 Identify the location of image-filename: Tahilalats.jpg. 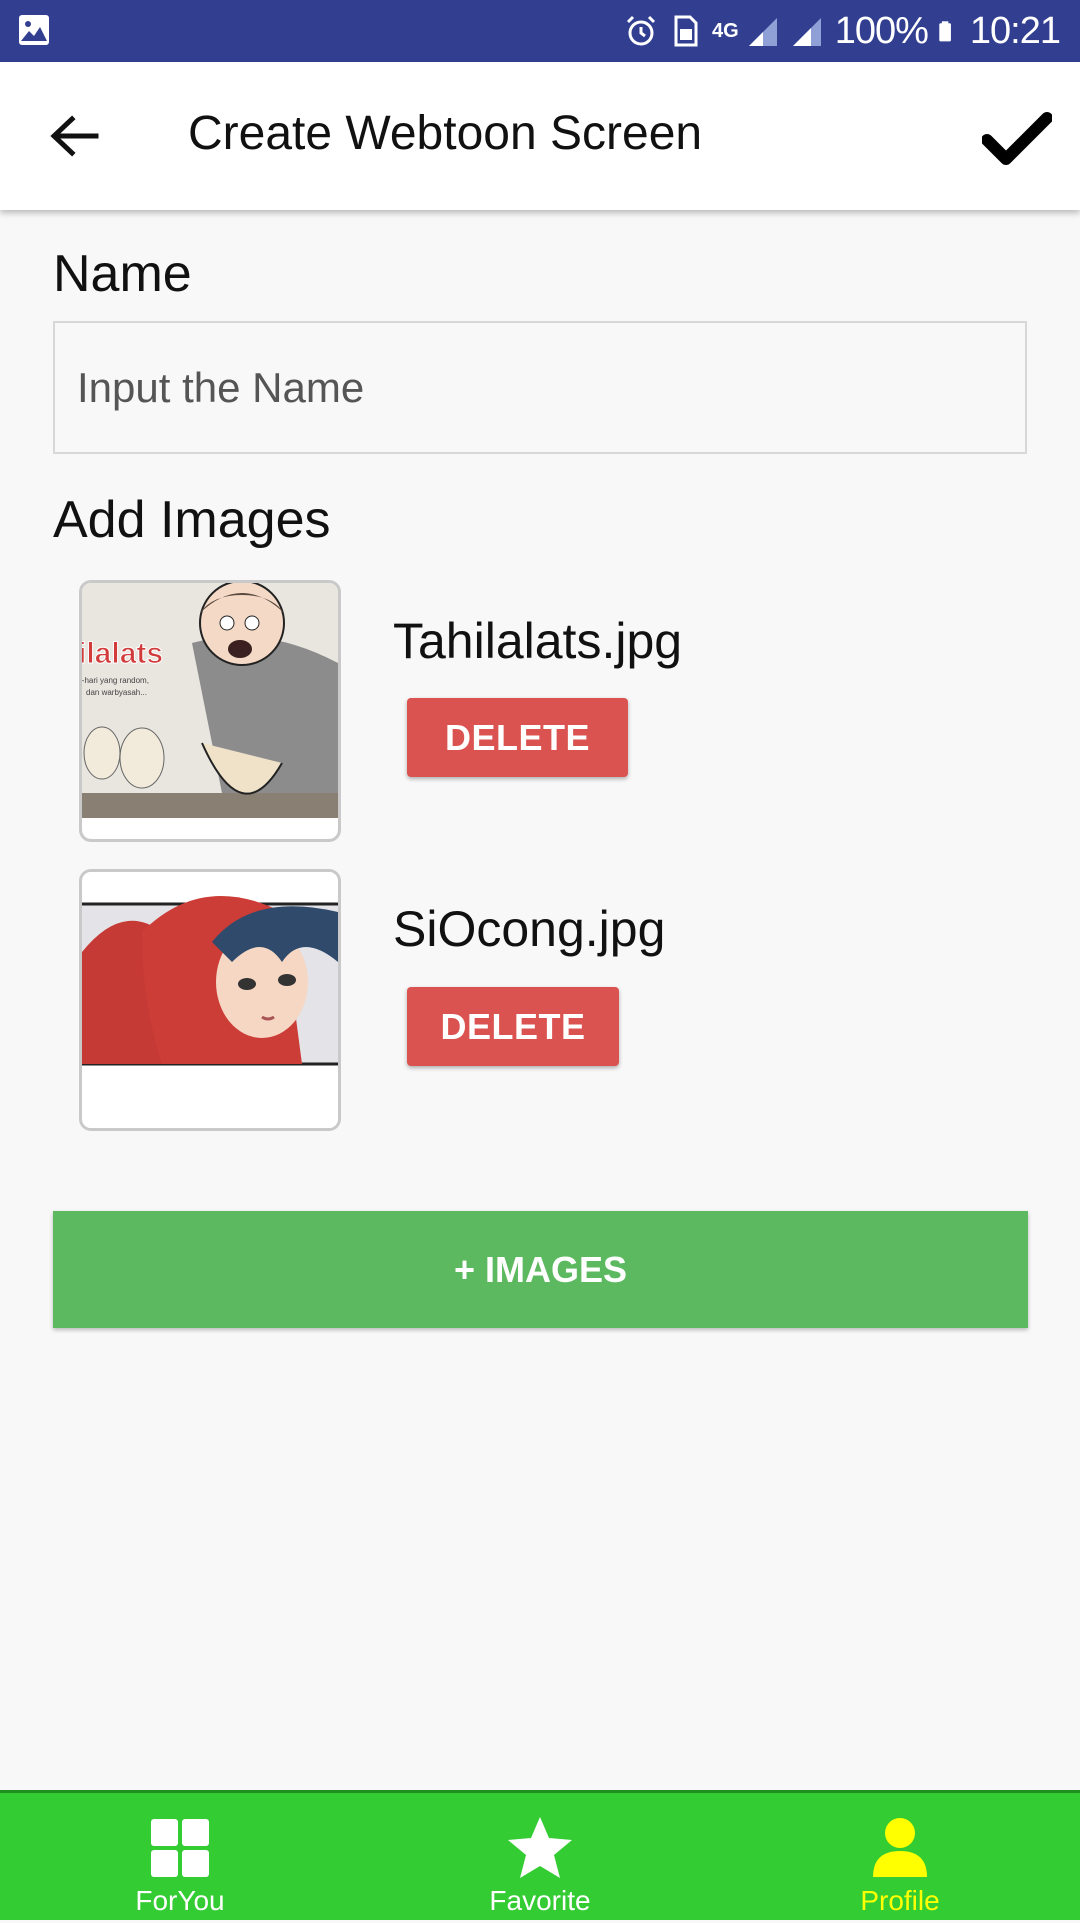
(538, 641).